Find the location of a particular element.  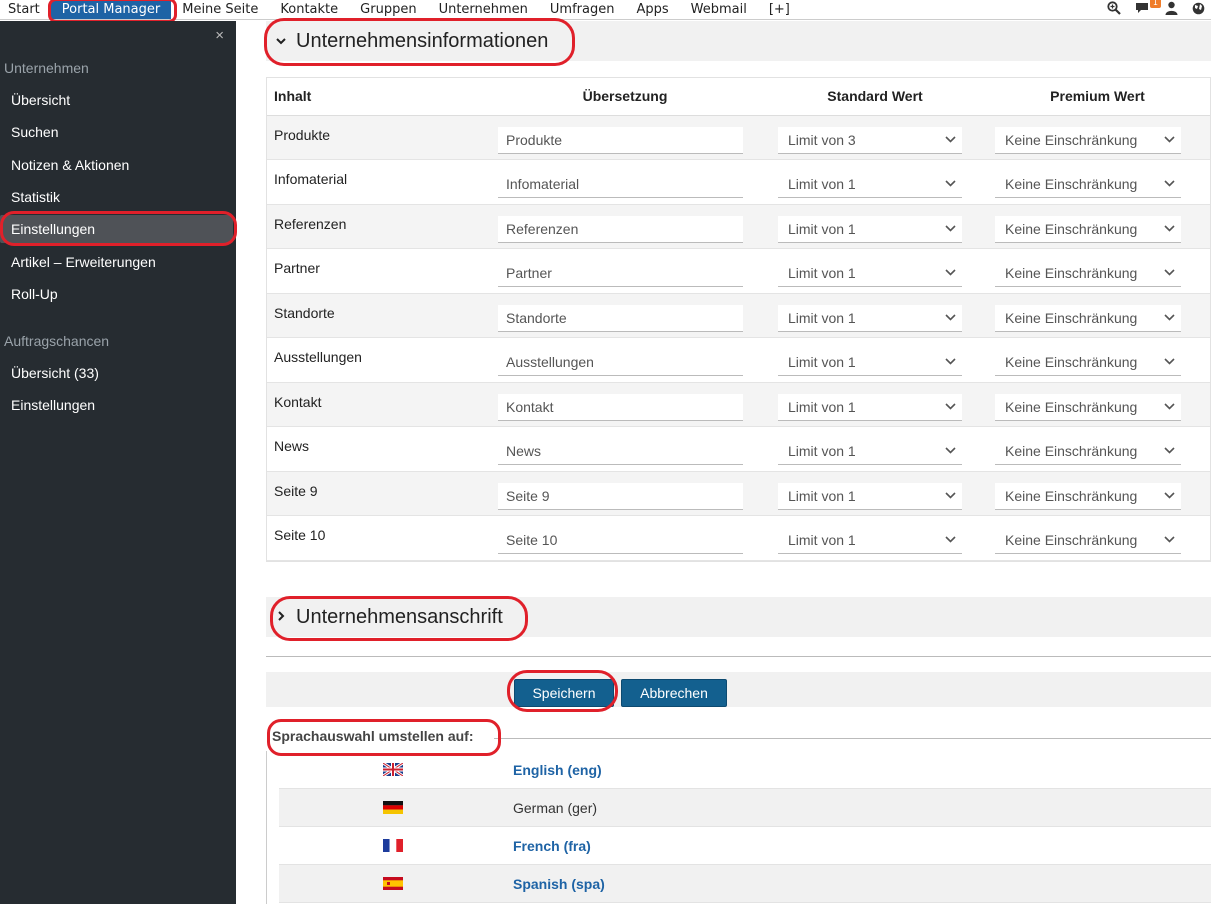

globe-icon is located at coordinates (1198, 10).